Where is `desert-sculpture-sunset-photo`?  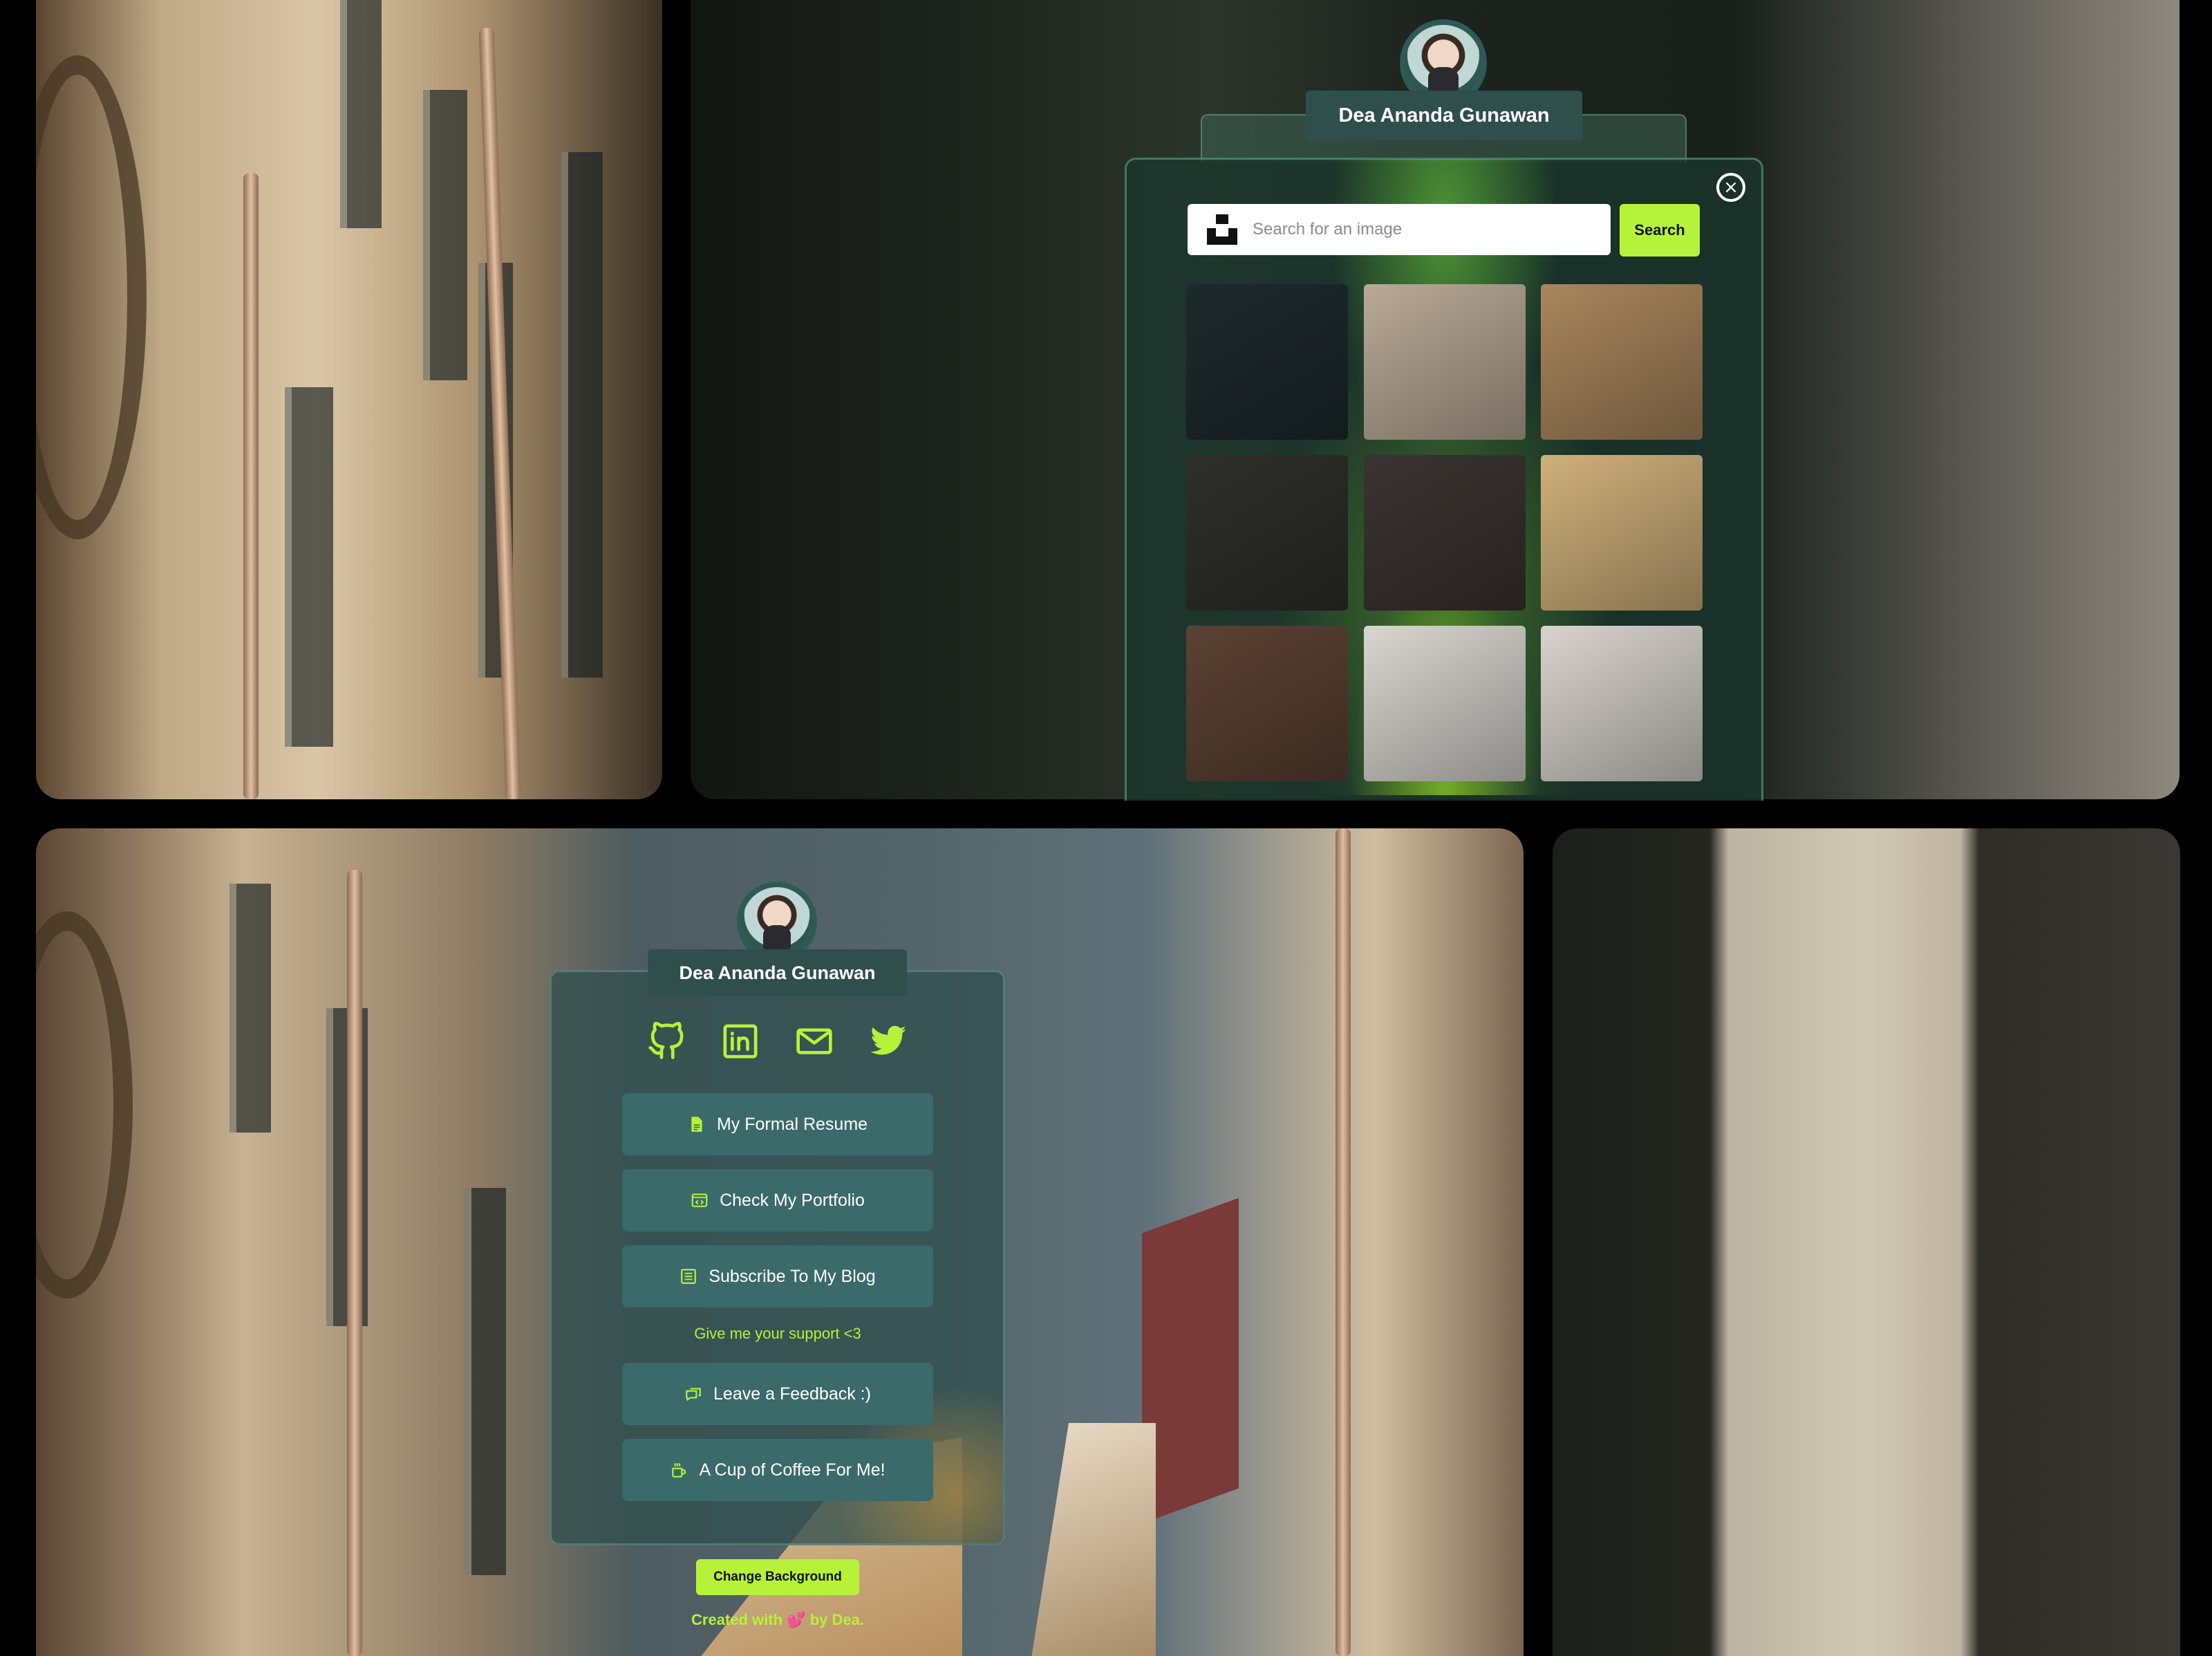
desert-sculpture-sunset-photo is located at coordinates (1622, 533).